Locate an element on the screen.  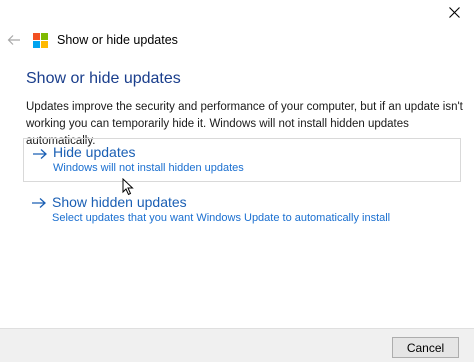
back-button is located at coordinates (14, 40).